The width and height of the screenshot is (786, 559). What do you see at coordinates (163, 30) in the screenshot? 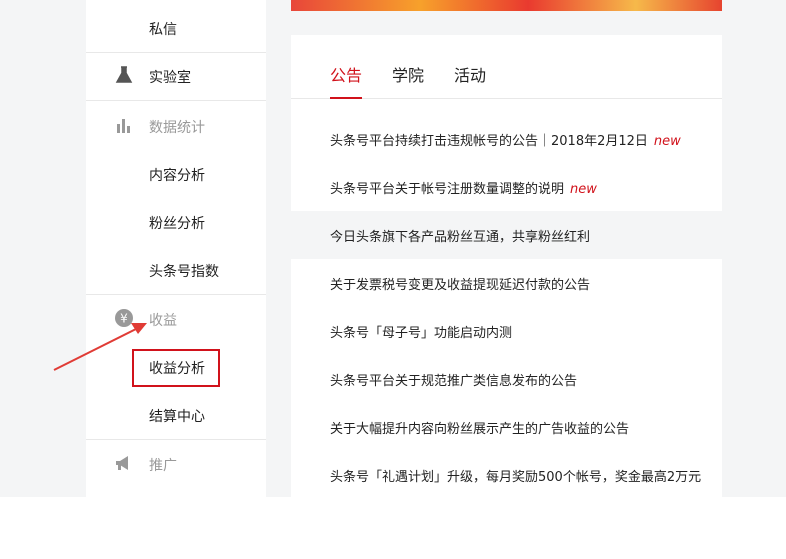
I see `sidebar-item-label: 私信` at bounding box center [163, 30].